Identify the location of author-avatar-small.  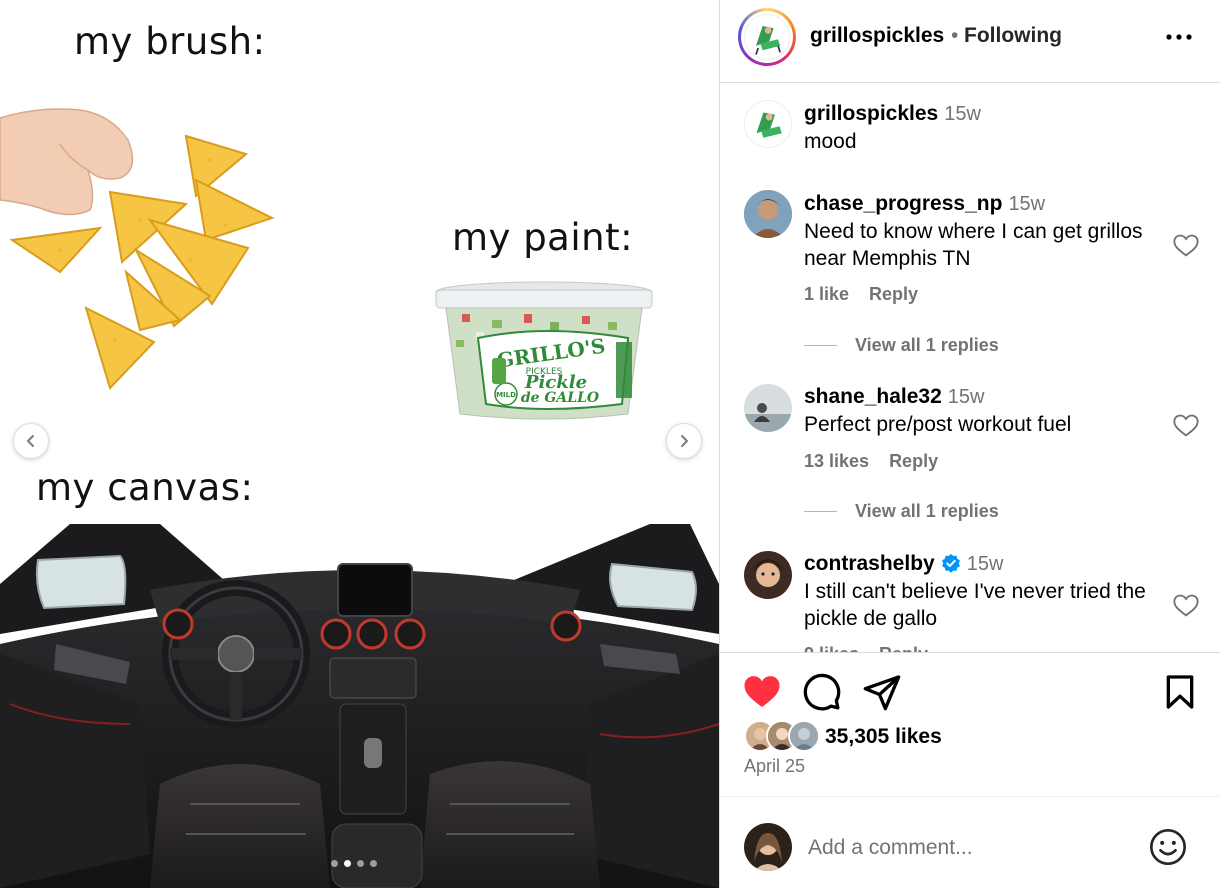
(768, 124).